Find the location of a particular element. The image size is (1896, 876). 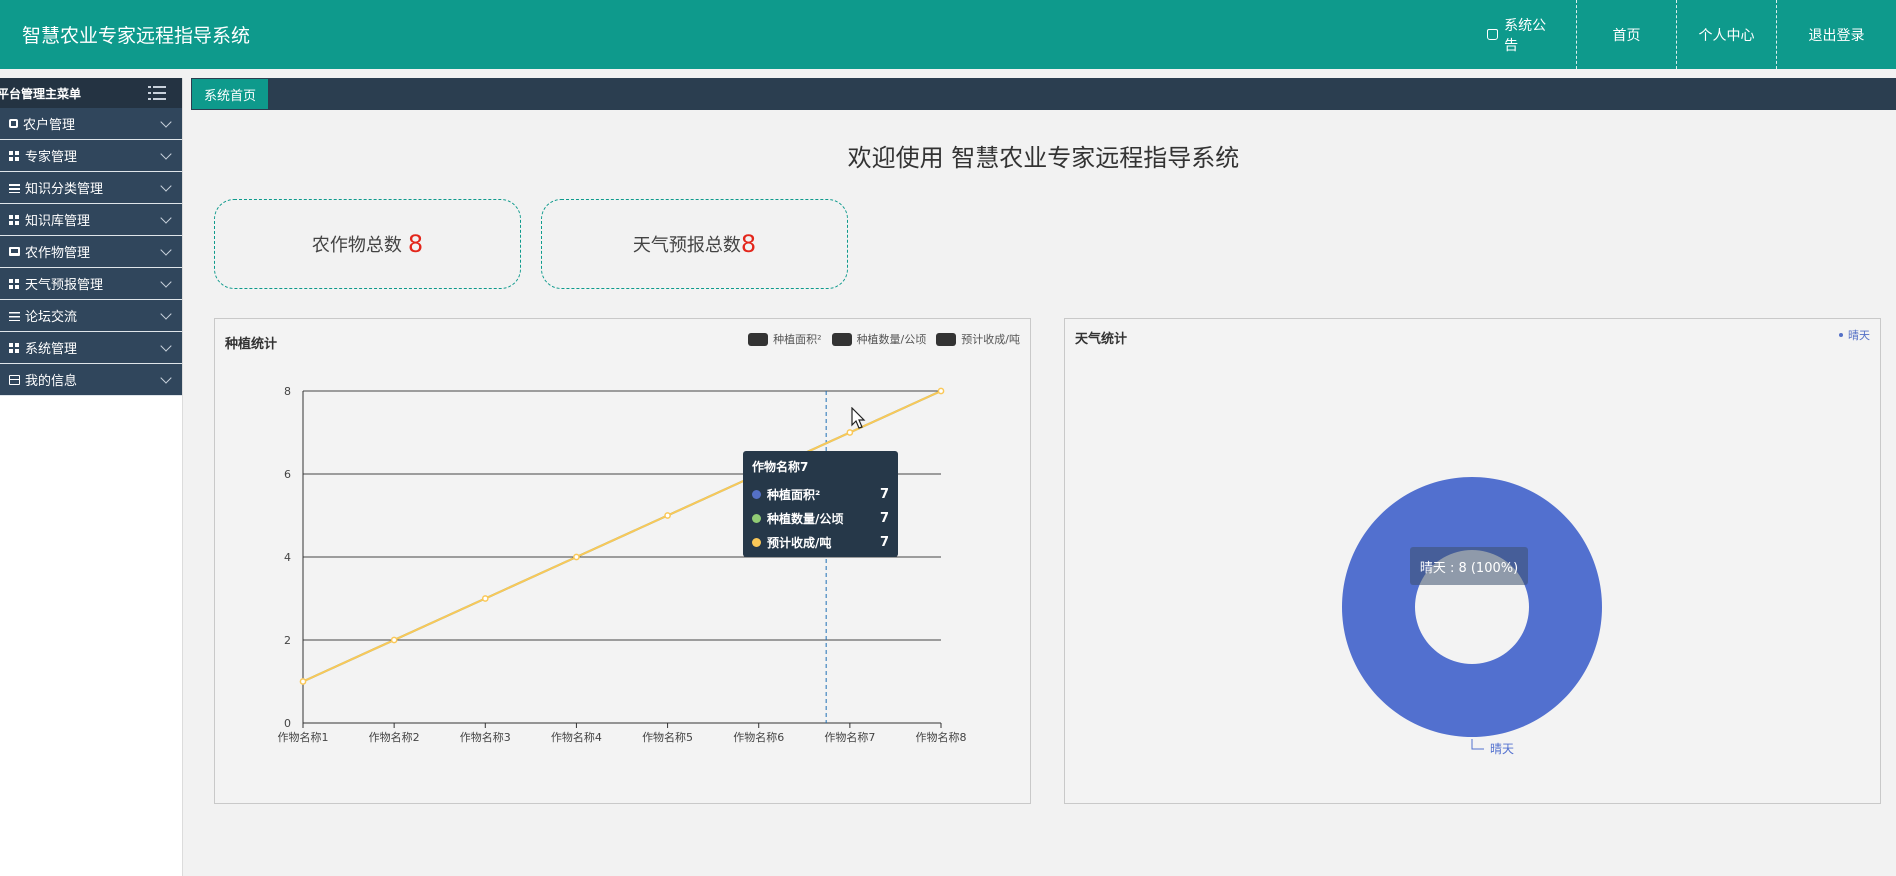

sidebar-item-label: 天气预报管理 is located at coordinates (64, 285).